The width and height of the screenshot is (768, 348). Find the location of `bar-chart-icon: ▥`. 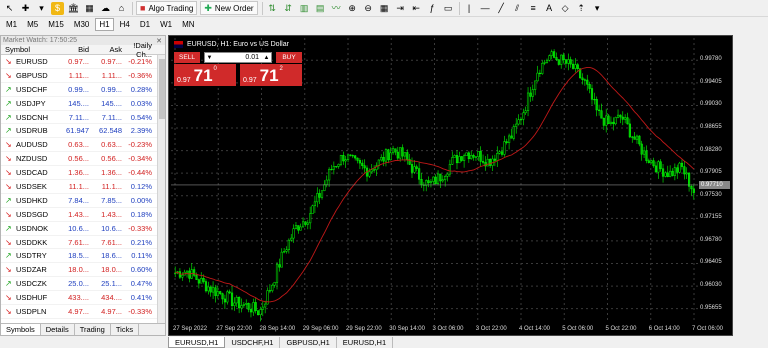

bar-chart-icon: ▥ is located at coordinates (304, 8).